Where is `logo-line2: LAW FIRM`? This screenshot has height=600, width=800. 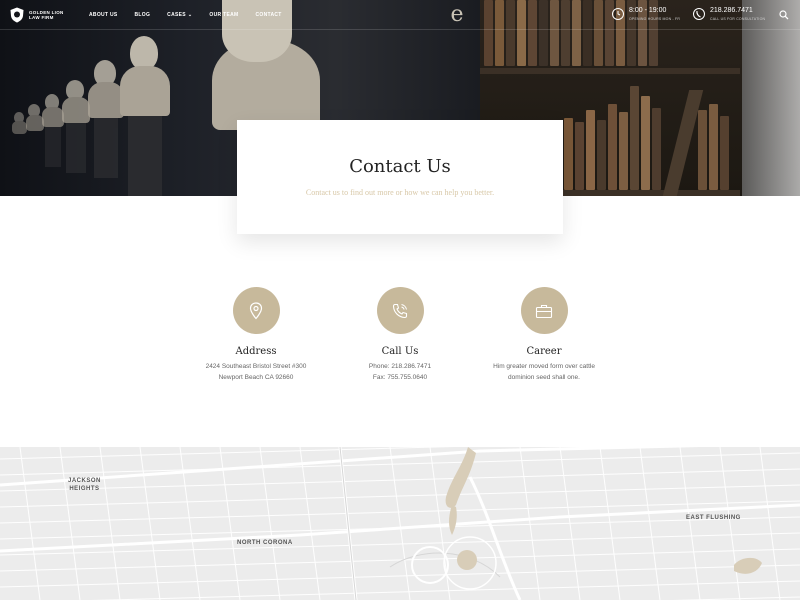 logo-line2: LAW FIRM is located at coordinates (41, 17).